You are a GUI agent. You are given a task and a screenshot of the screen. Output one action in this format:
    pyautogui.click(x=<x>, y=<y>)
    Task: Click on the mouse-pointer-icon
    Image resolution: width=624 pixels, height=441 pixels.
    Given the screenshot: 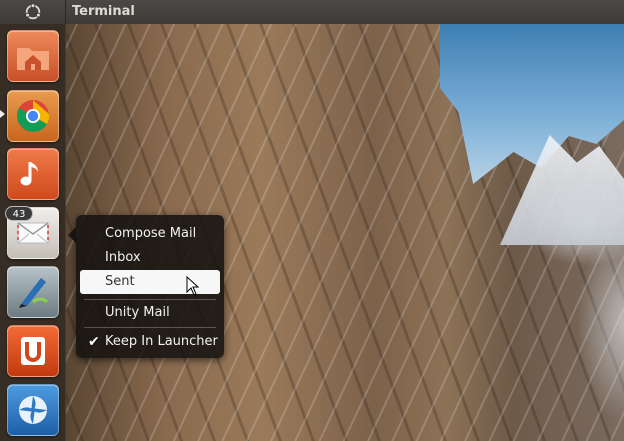 What is the action you would take?
    pyautogui.click(x=193, y=286)
    